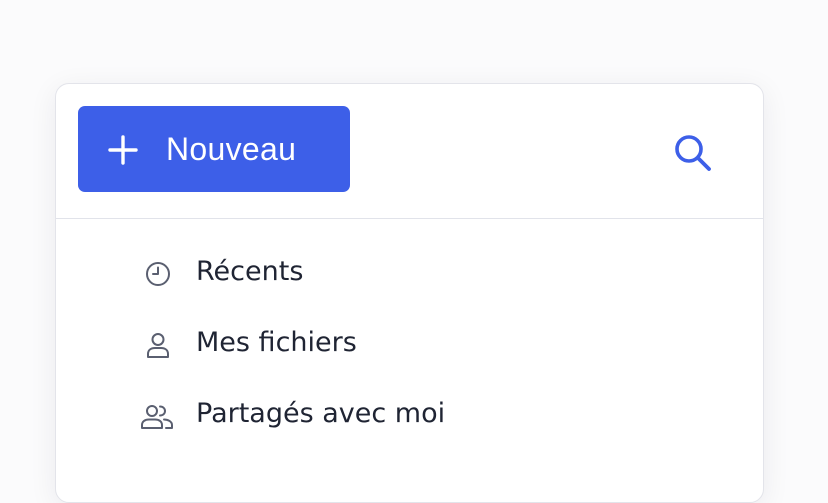 The height and width of the screenshot is (503, 828). I want to click on sidebar-item-label: Mes fichiers, so click(276, 342).